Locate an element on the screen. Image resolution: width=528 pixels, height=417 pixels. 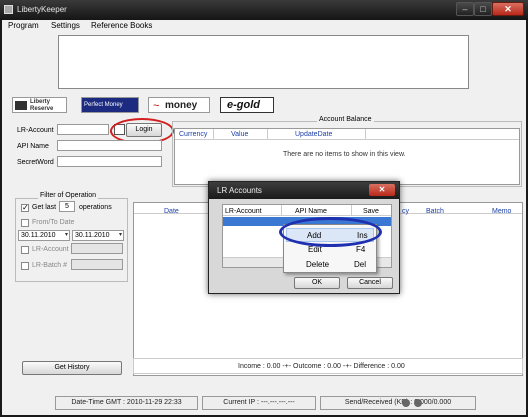
column-currency: Currency is located at coordinates (193, 134).